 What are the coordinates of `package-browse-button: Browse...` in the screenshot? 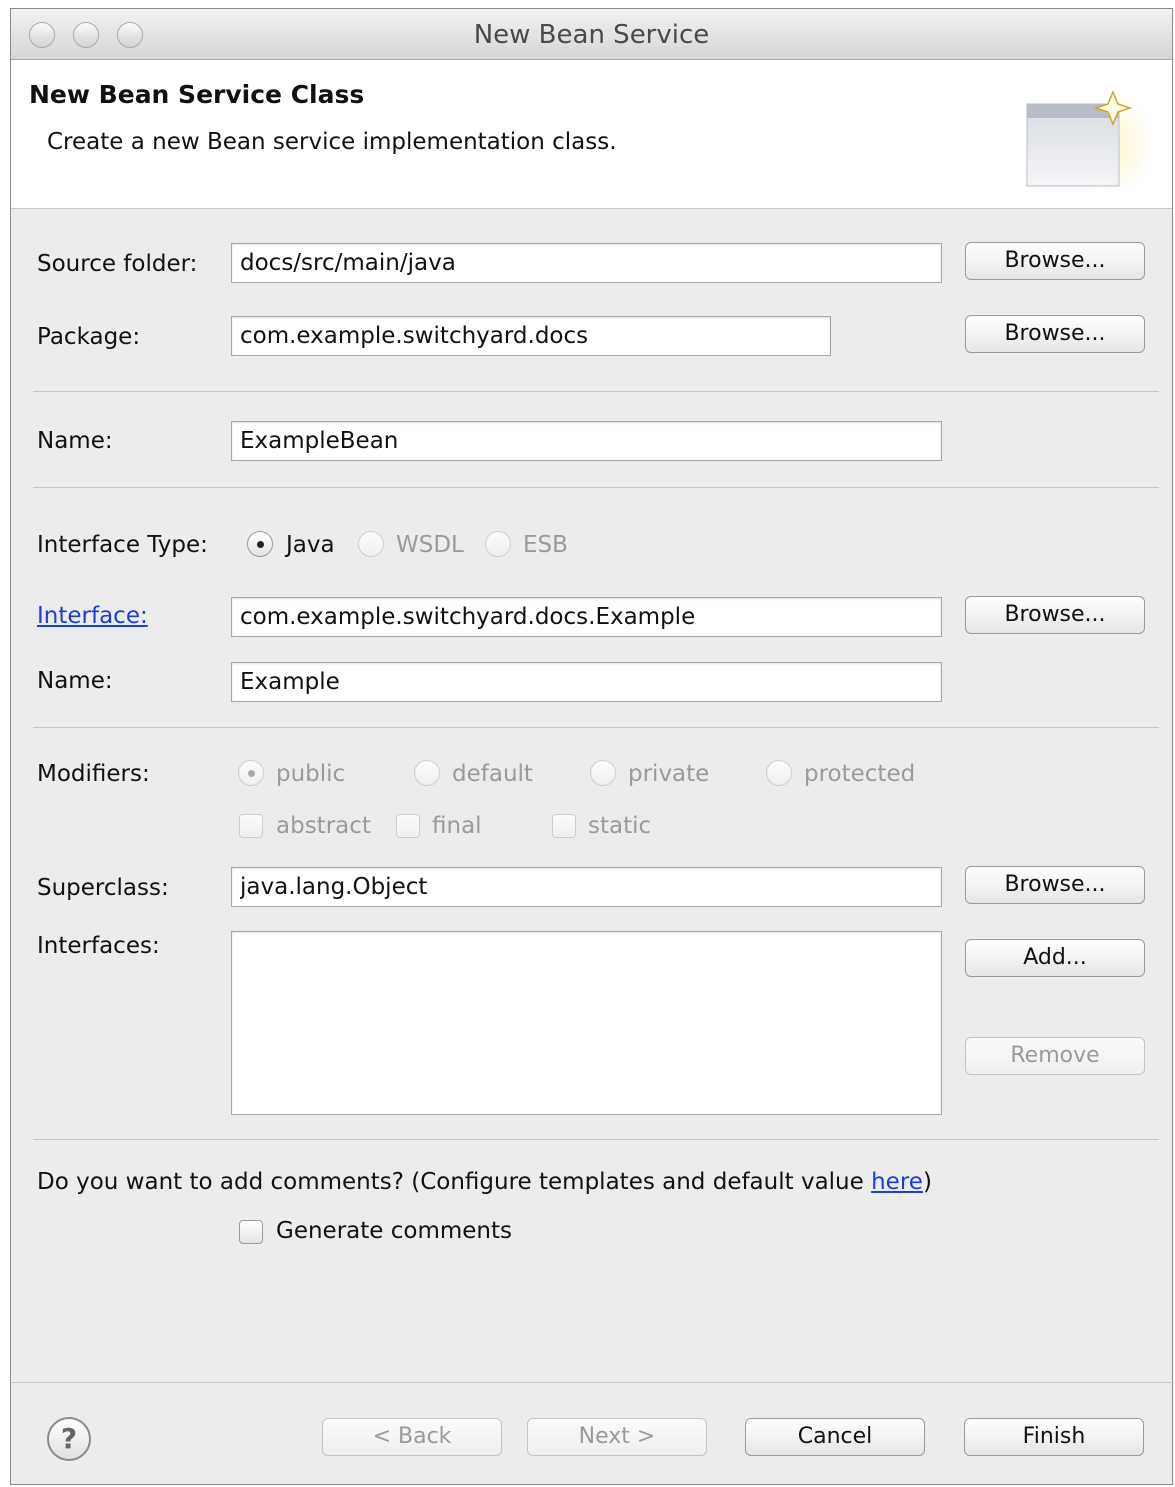 It's located at (1055, 334).